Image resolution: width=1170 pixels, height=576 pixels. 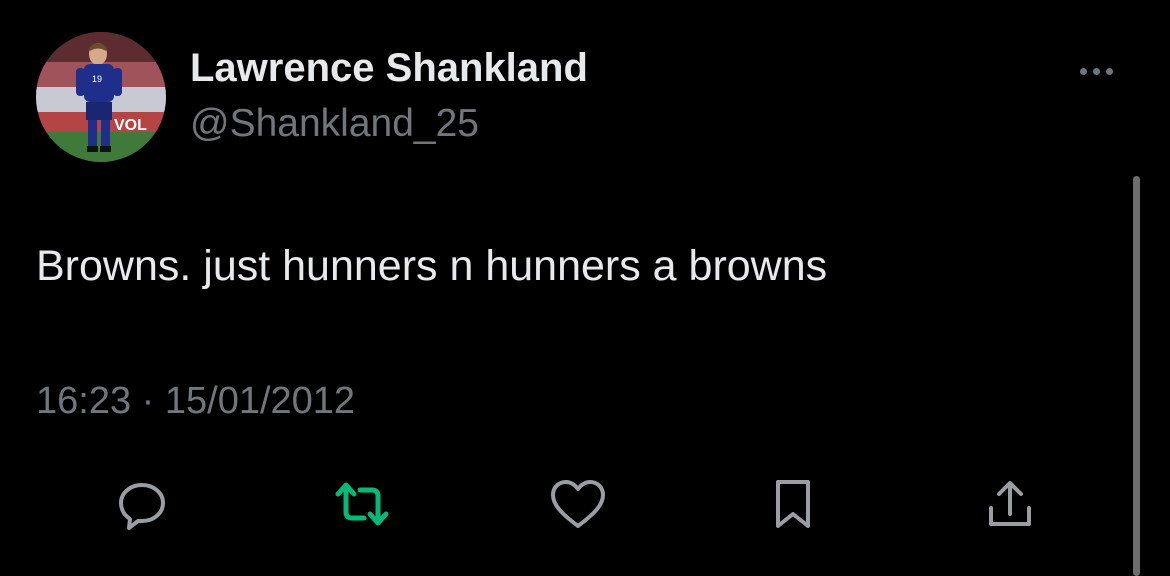 I want to click on bookmark-icon, so click(x=793, y=504).